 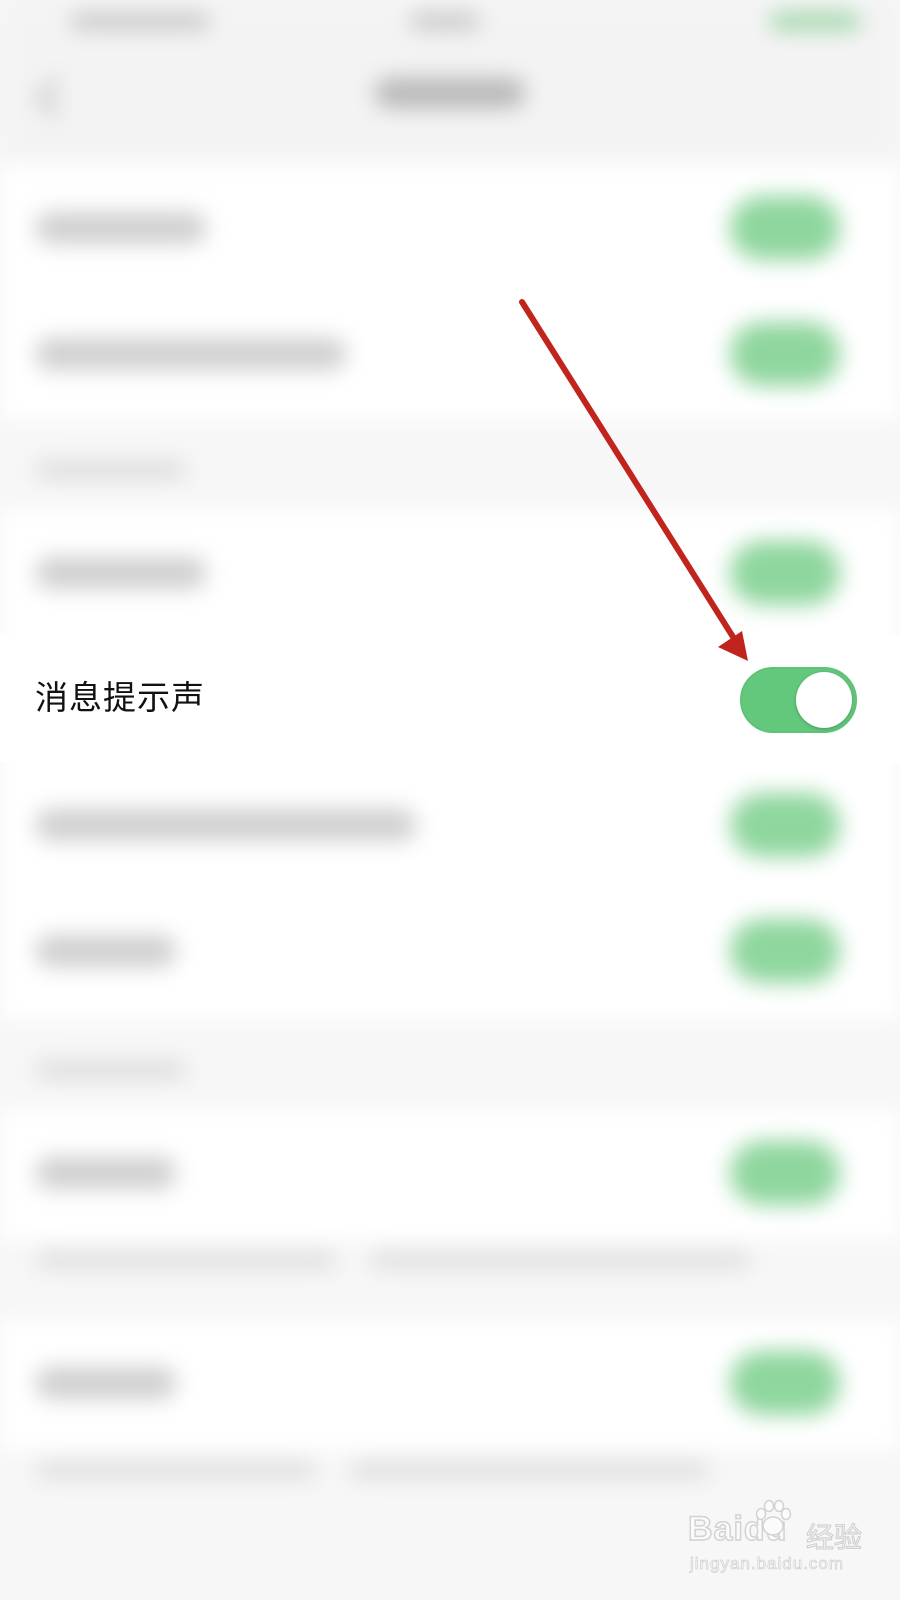 I want to click on navigation-bar, so click(x=450, y=105).